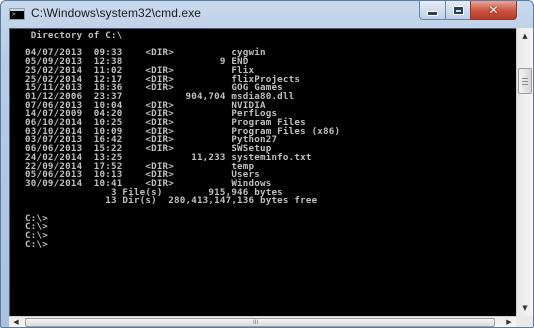 Image resolution: width=534 pixels, height=328 pixels. What do you see at coordinates (16, 322) in the screenshot?
I see `scroll-left-icon: ◀` at bounding box center [16, 322].